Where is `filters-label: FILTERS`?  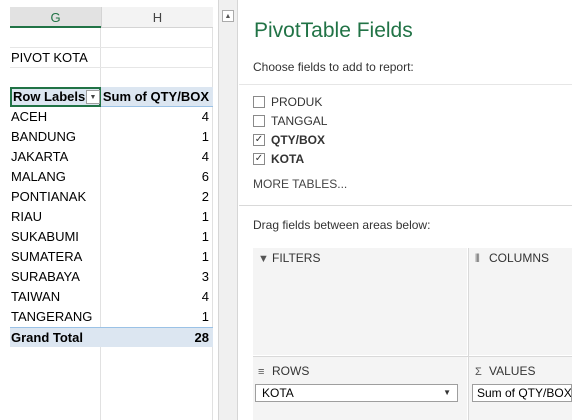
filters-label: FILTERS is located at coordinates (296, 258).